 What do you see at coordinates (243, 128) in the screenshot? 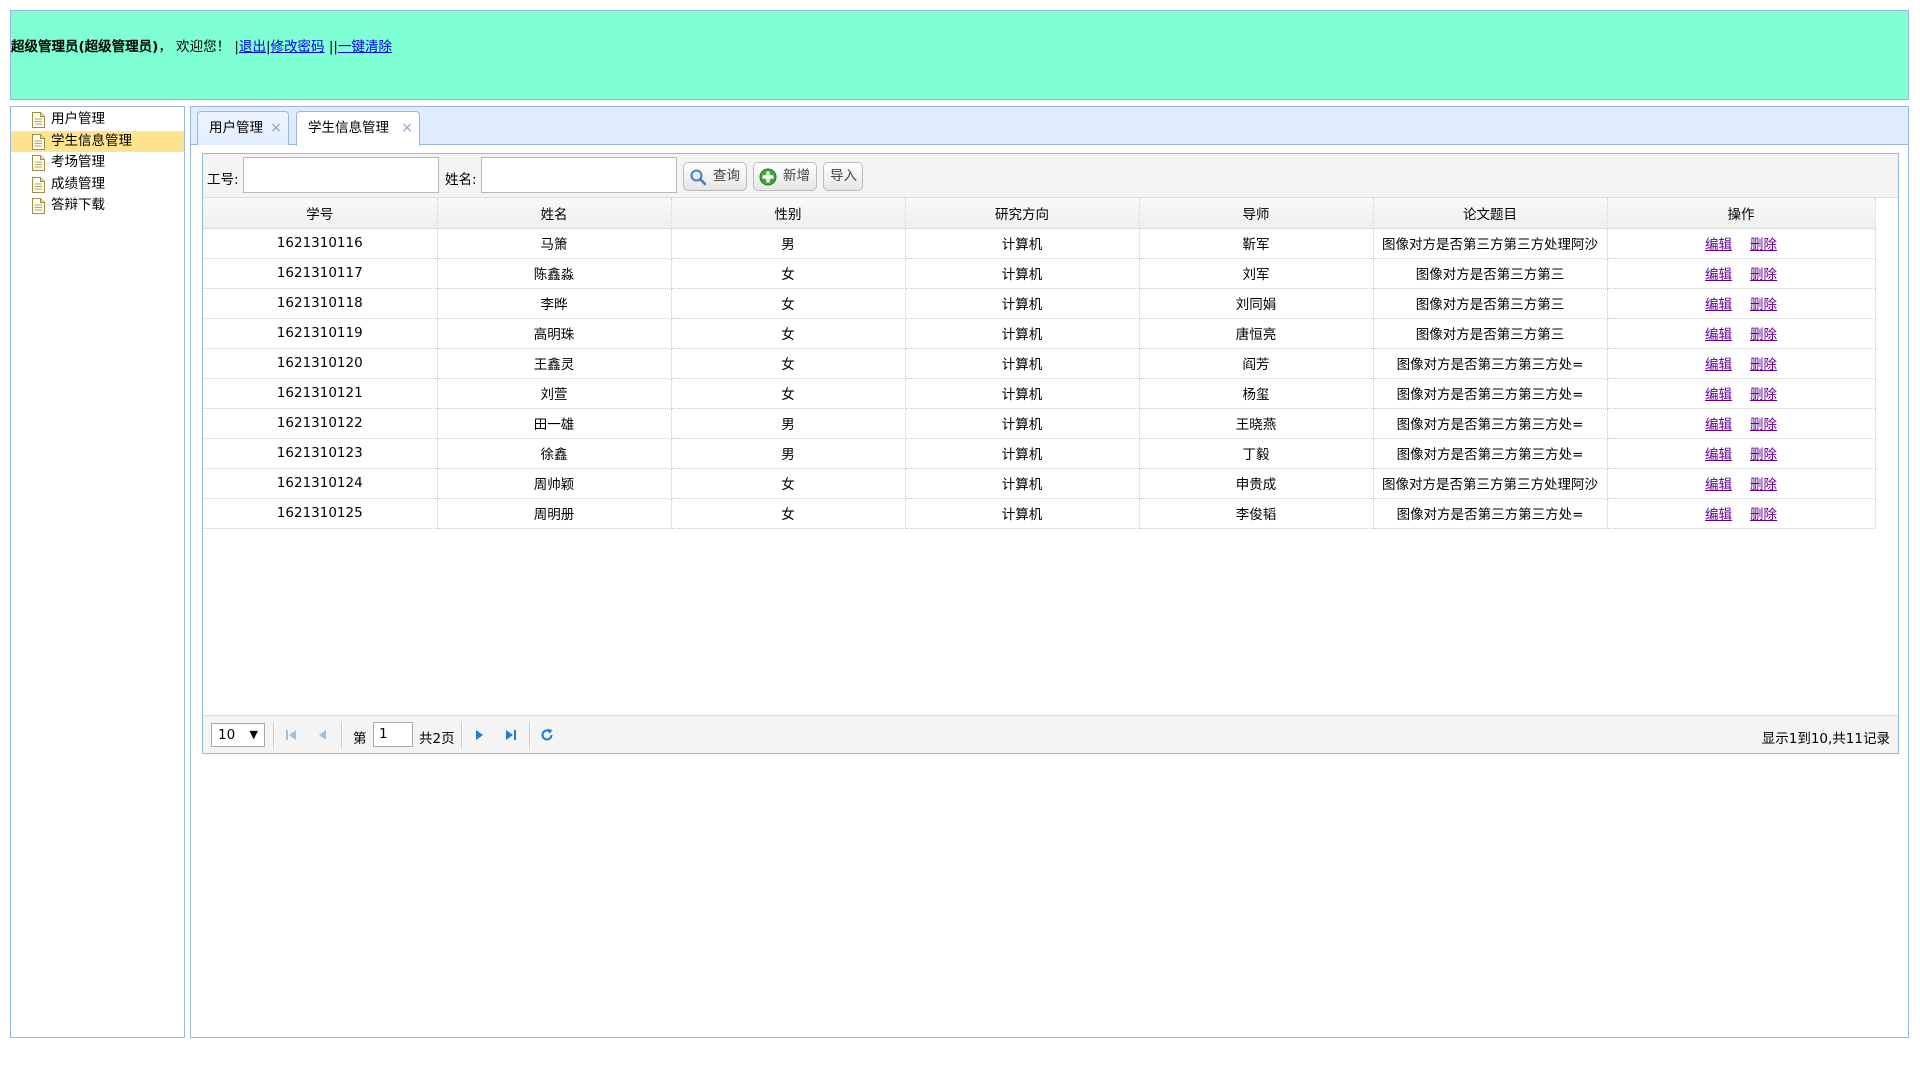
I see `tab-user-management: 用户管理 ×` at bounding box center [243, 128].